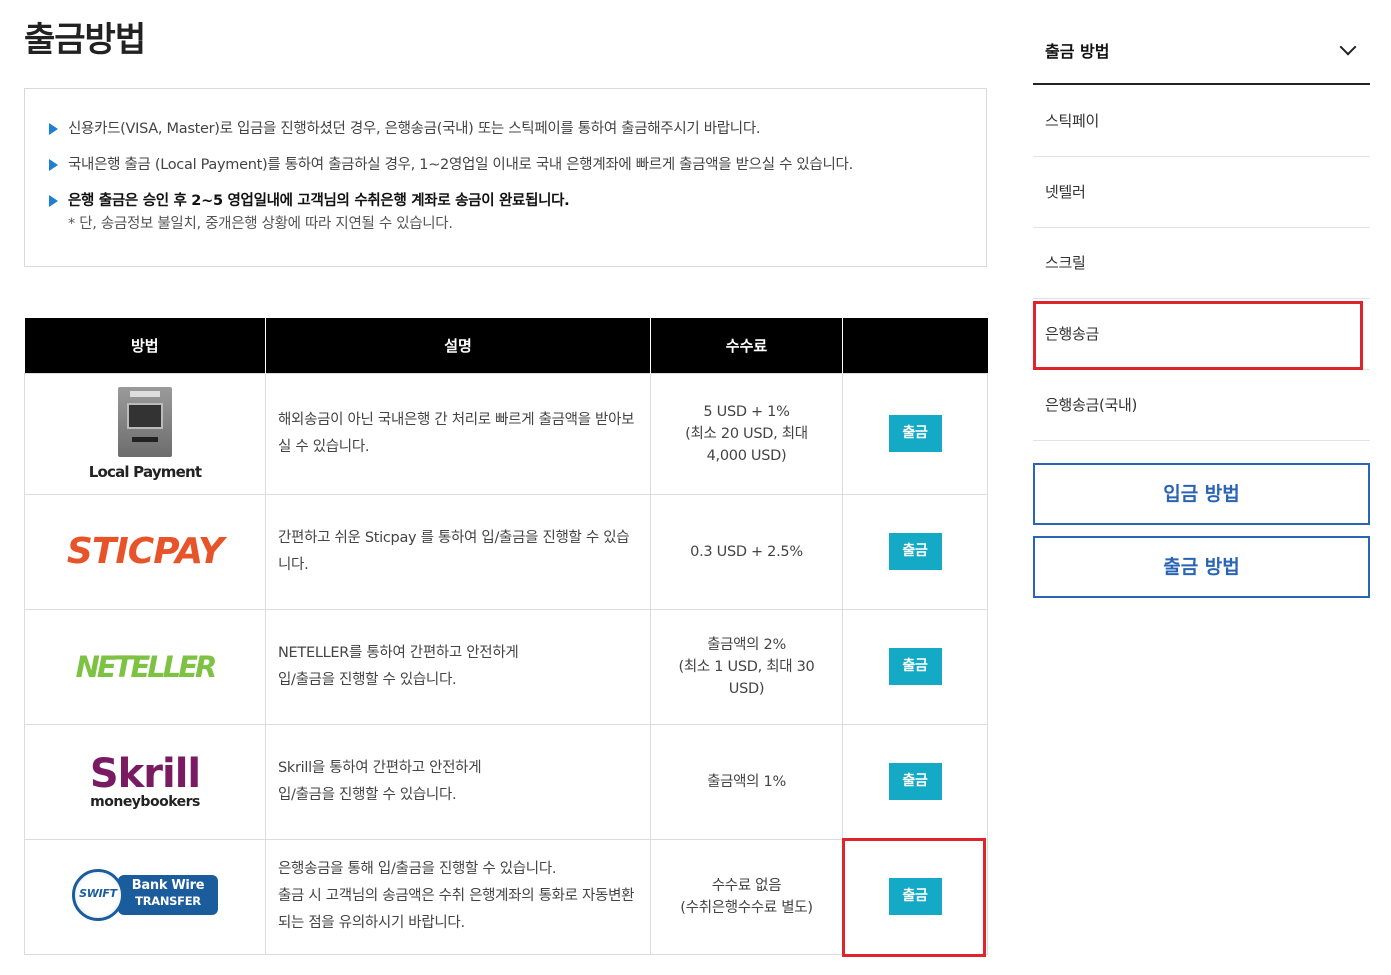 The width and height of the screenshot is (1391, 975). I want to click on sidebar-header: 출금 방법, so click(1201, 54).